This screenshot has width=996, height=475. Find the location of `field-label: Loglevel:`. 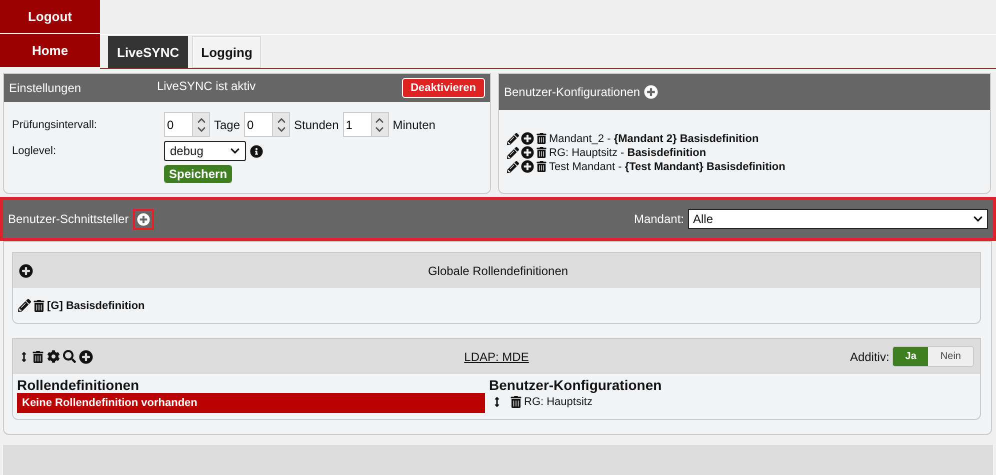

field-label: Loglevel: is located at coordinates (35, 151).